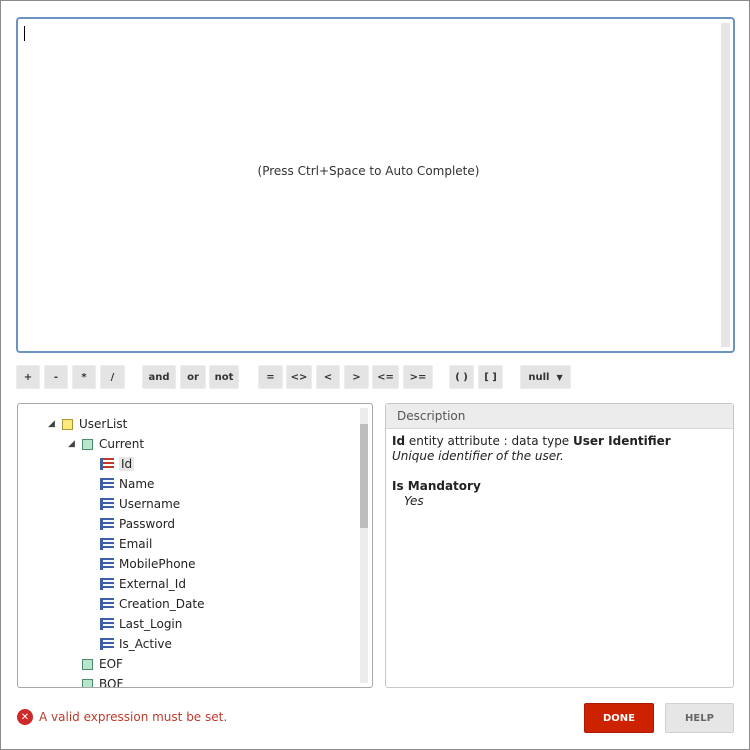 The height and width of the screenshot is (750, 750). I want to click on mandatory-label: Is Mandatory, so click(436, 486).